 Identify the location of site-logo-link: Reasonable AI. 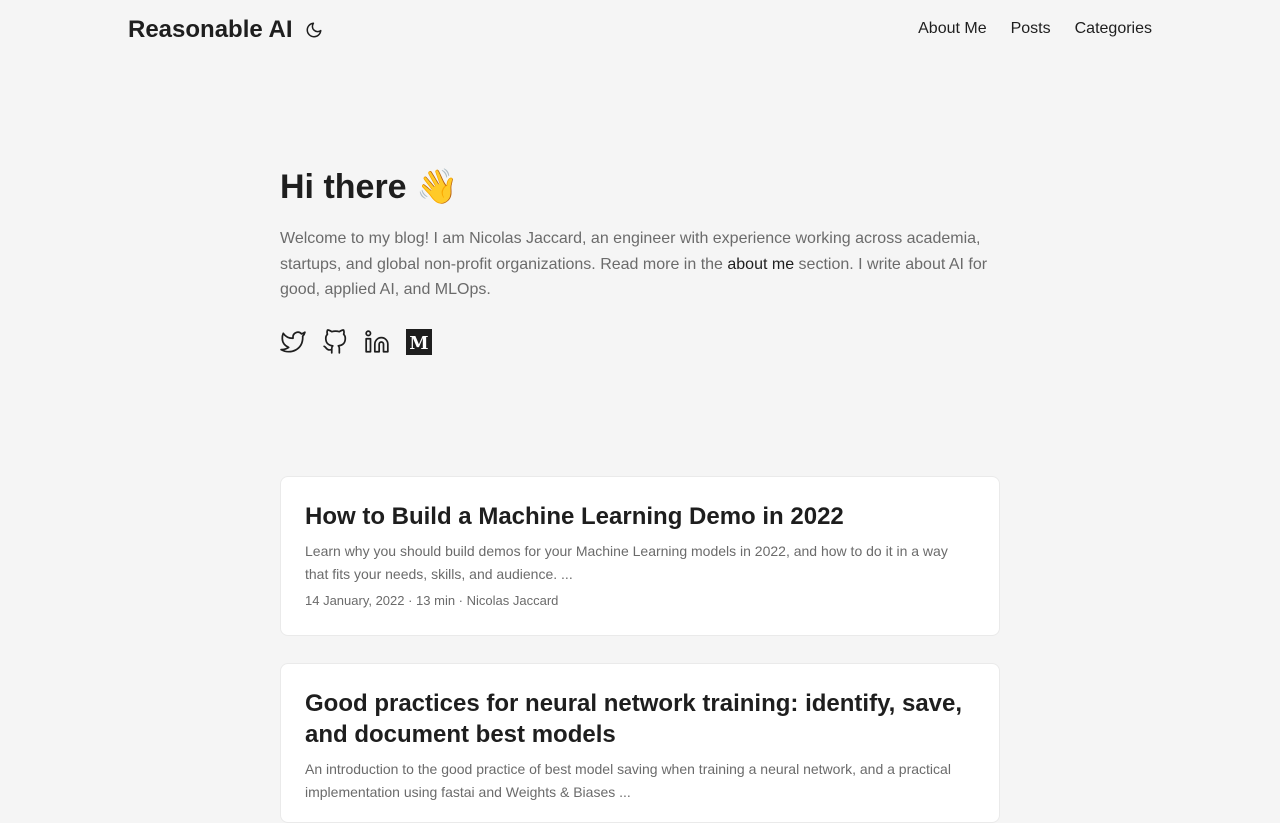
(210, 30).